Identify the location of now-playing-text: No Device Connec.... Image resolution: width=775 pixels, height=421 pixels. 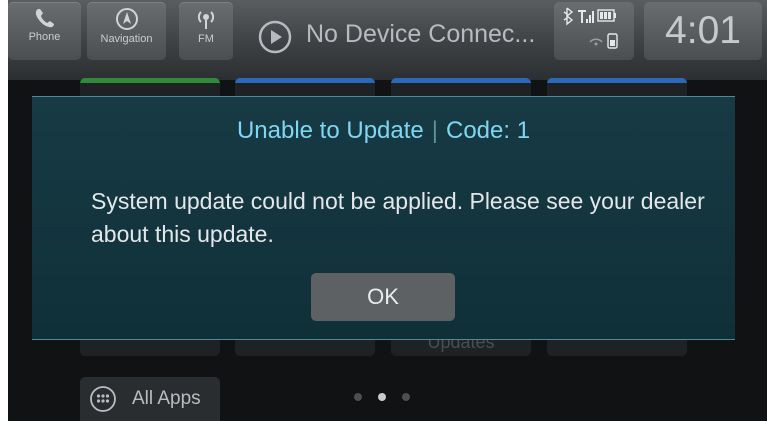
(426, 34).